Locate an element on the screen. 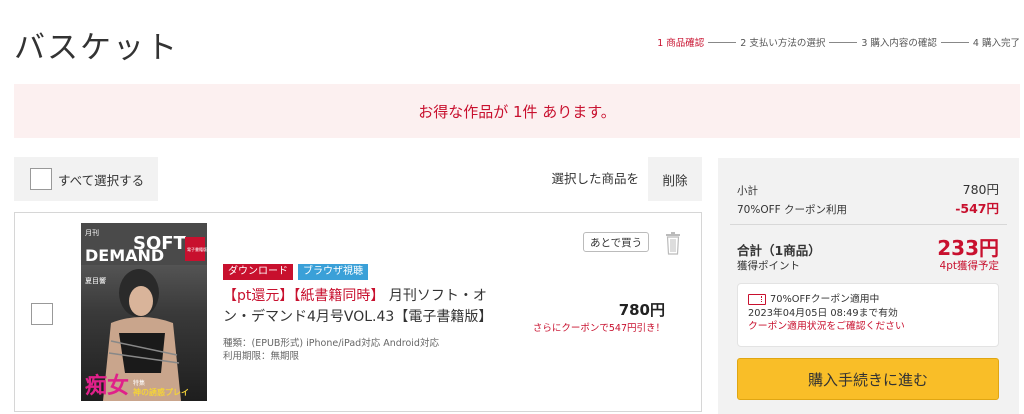 The height and width of the screenshot is (414, 1024). deal-notice-text: お得な作品が 1件 あります。 is located at coordinates (517, 111).